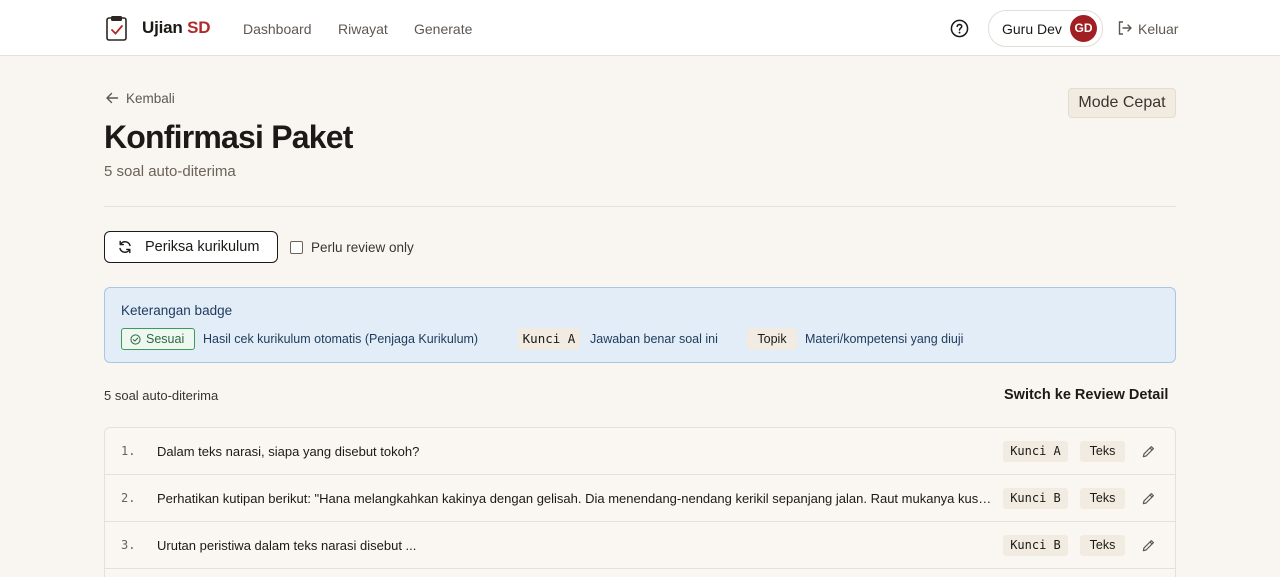  What do you see at coordinates (277, 29) in the screenshot?
I see `nav-link-dashboard: Dashboard` at bounding box center [277, 29].